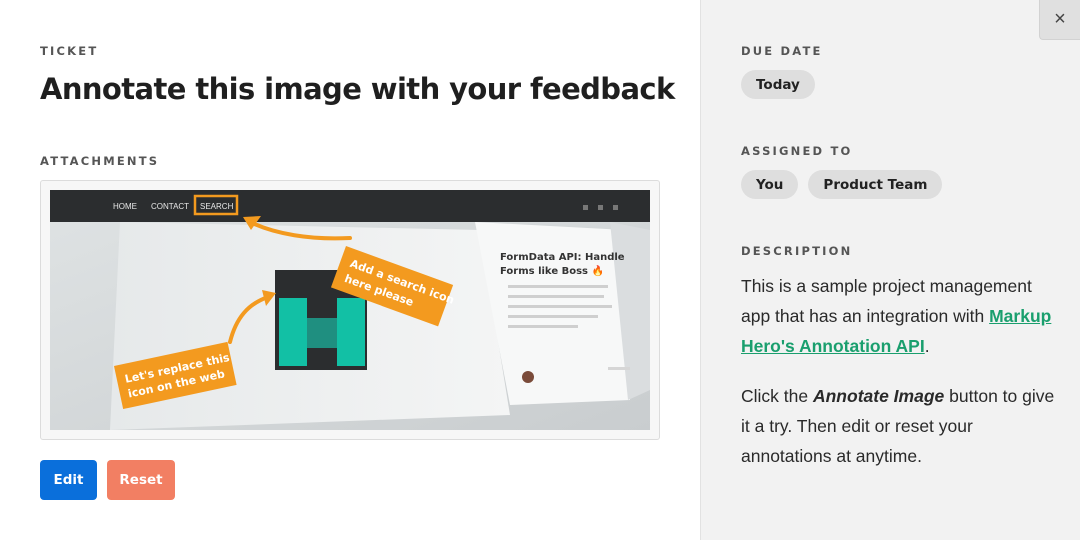  I want to click on edit-button: Edit, so click(68, 480).